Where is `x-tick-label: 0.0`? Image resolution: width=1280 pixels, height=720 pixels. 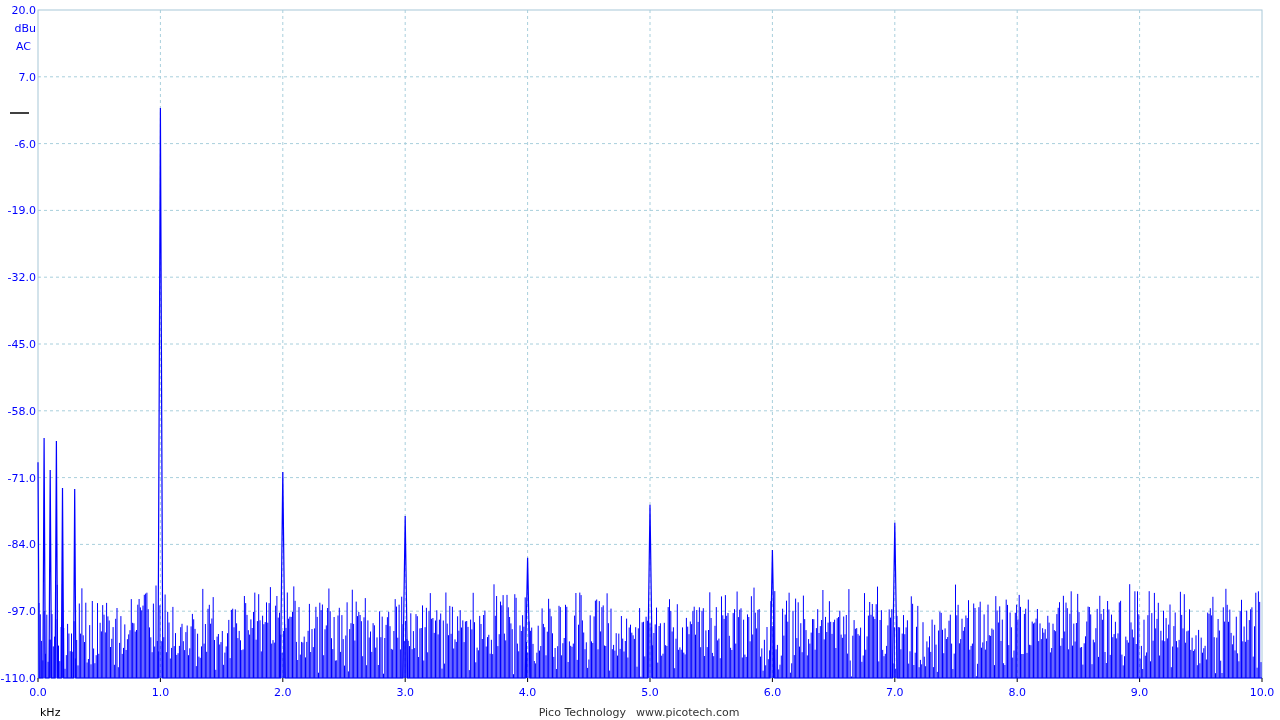
x-tick-label: 0.0 is located at coordinates (38, 692).